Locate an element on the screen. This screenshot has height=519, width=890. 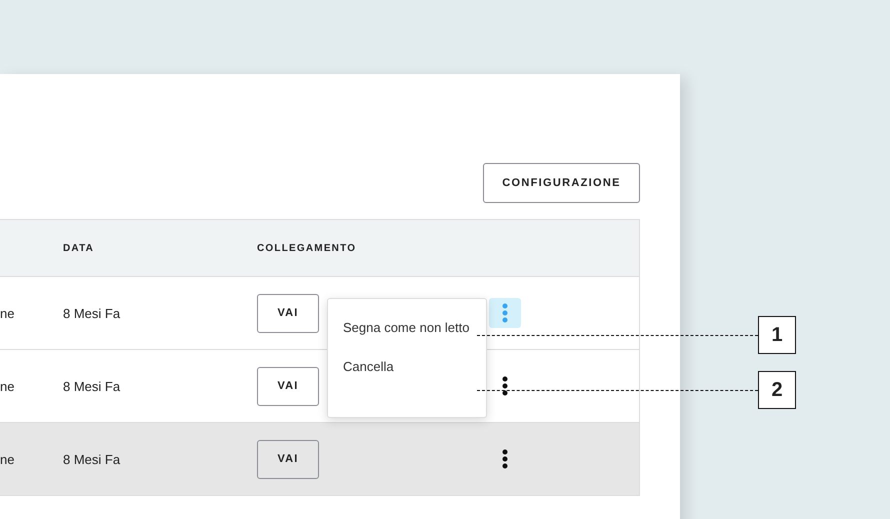
configuration-button: CONFIGURAZIONE is located at coordinates (561, 183).